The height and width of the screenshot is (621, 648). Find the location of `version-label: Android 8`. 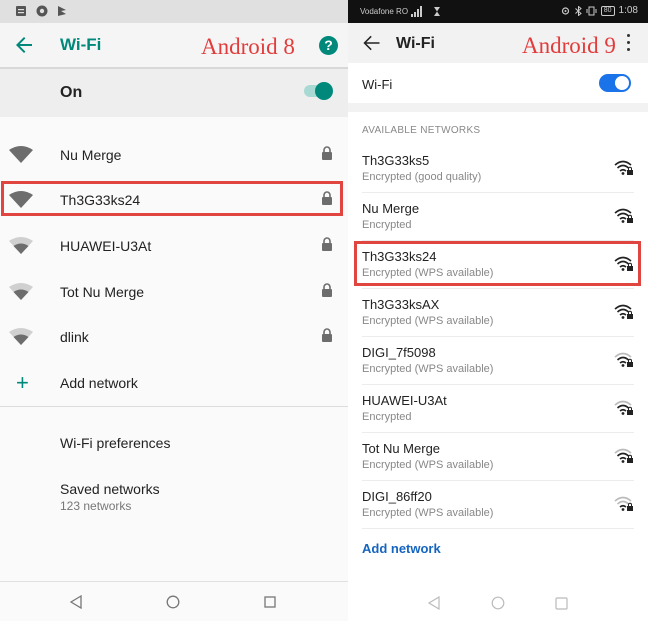

version-label: Android 8 is located at coordinates (248, 46).